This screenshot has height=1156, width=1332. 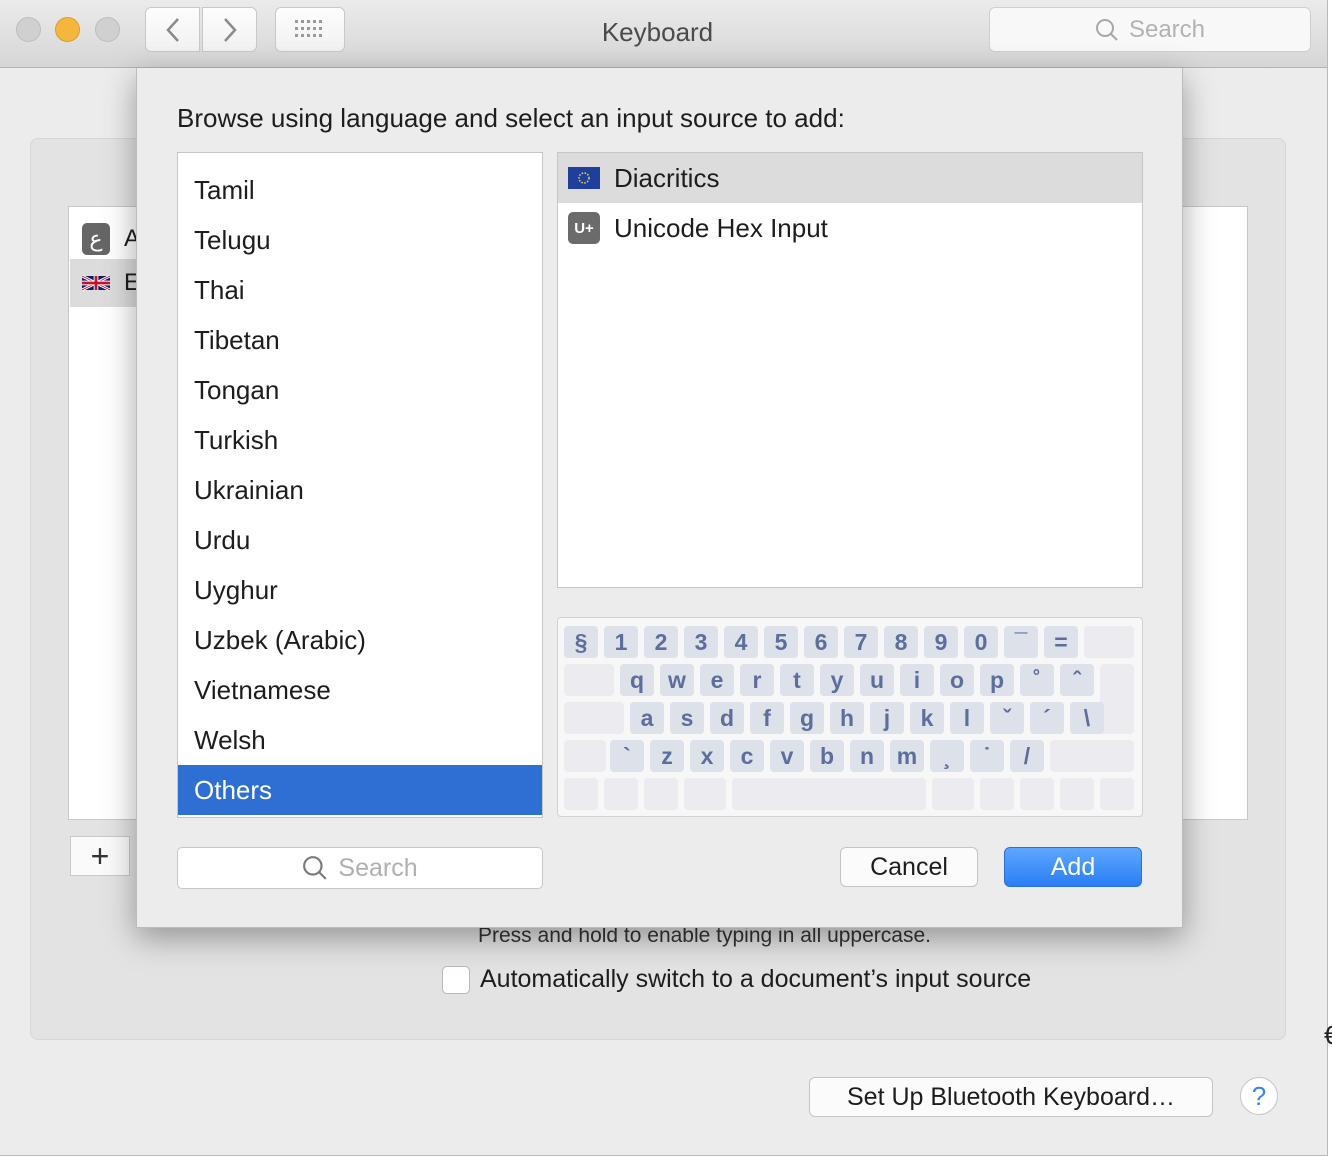 What do you see at coordinates (1259, 1096) in the screenshot?
I see `help-button: ?` at bounding box center [1259, 1096].